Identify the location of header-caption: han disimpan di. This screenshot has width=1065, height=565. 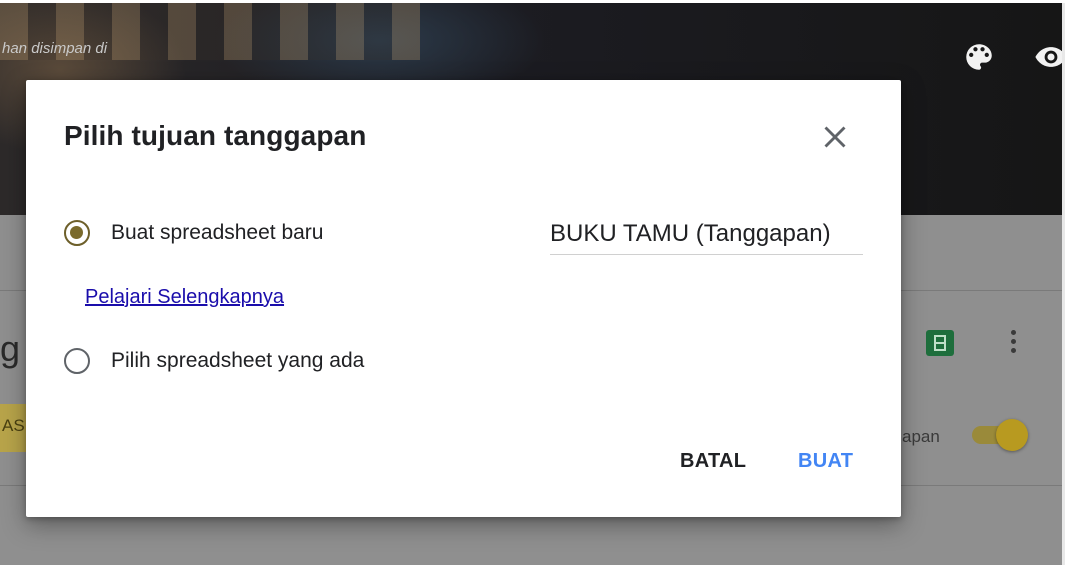
(55, 48).